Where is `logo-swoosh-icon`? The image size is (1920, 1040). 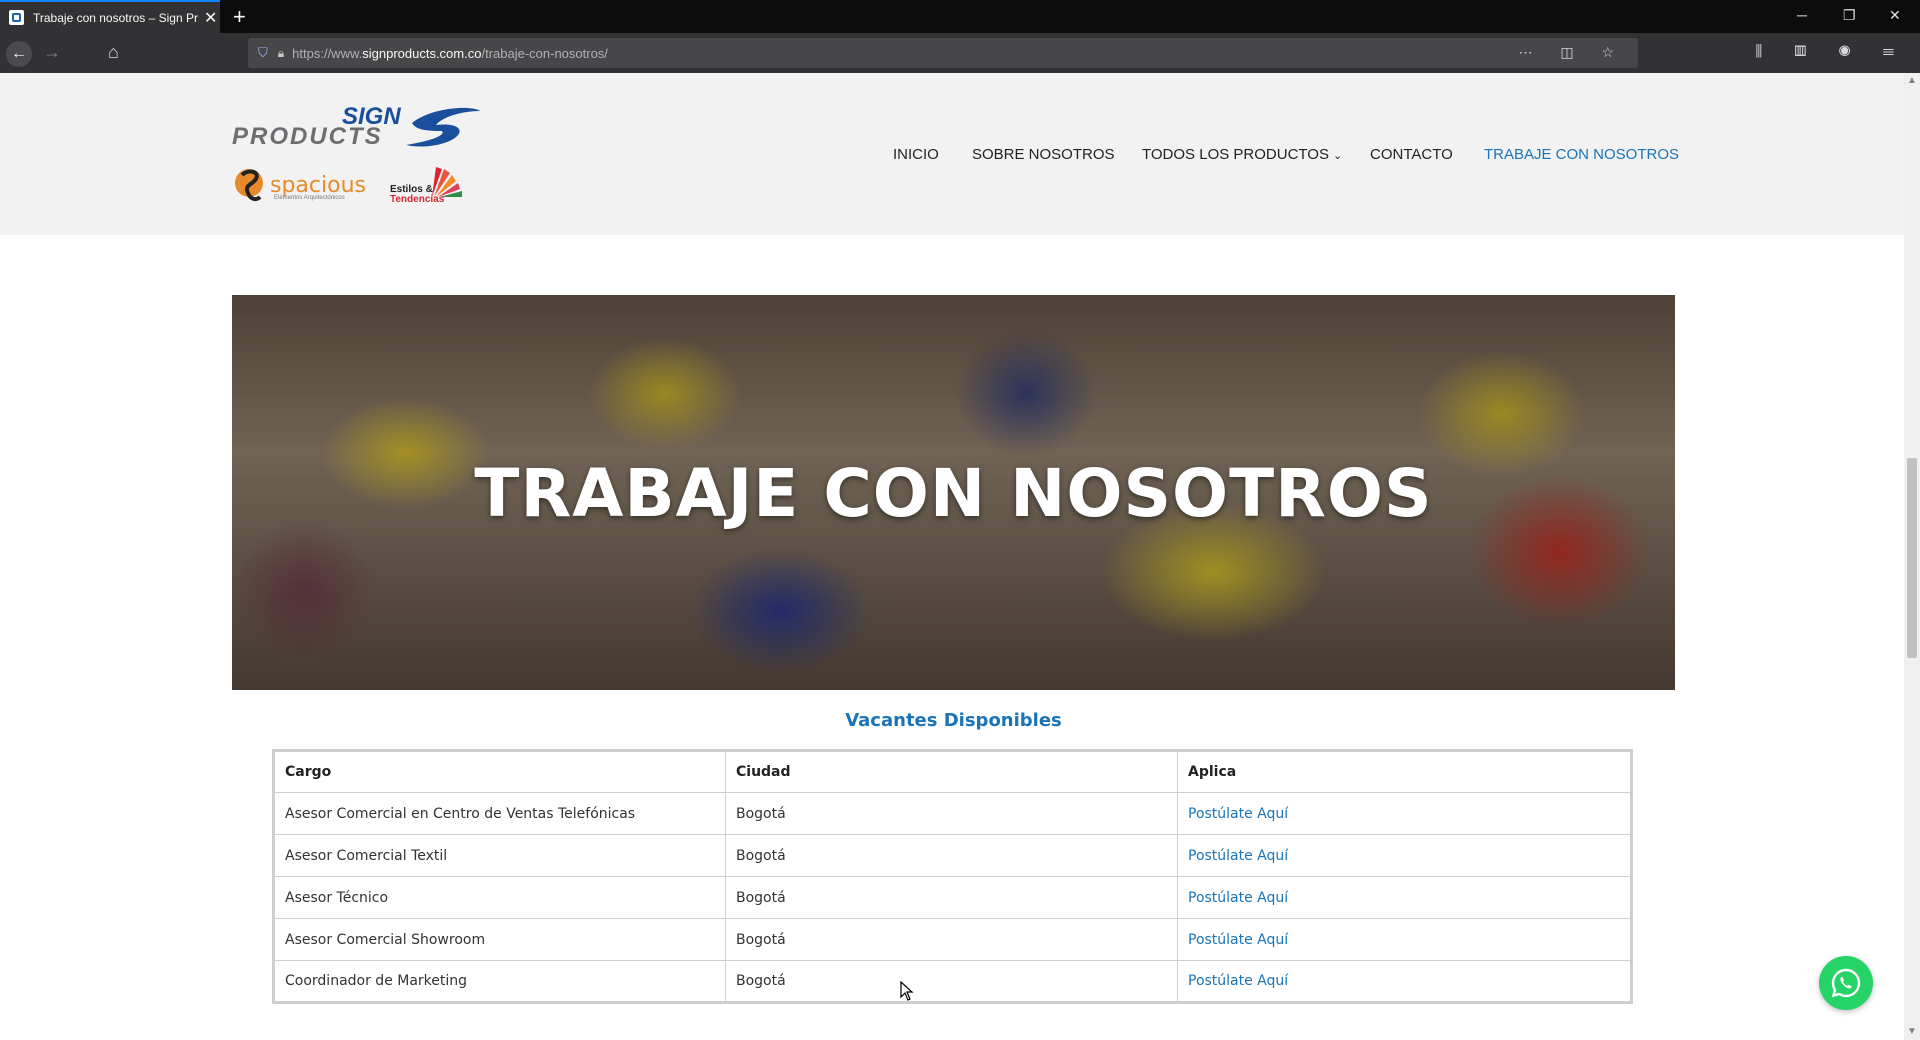
logo-swoosh-icon is located at coordinates (443, 127).